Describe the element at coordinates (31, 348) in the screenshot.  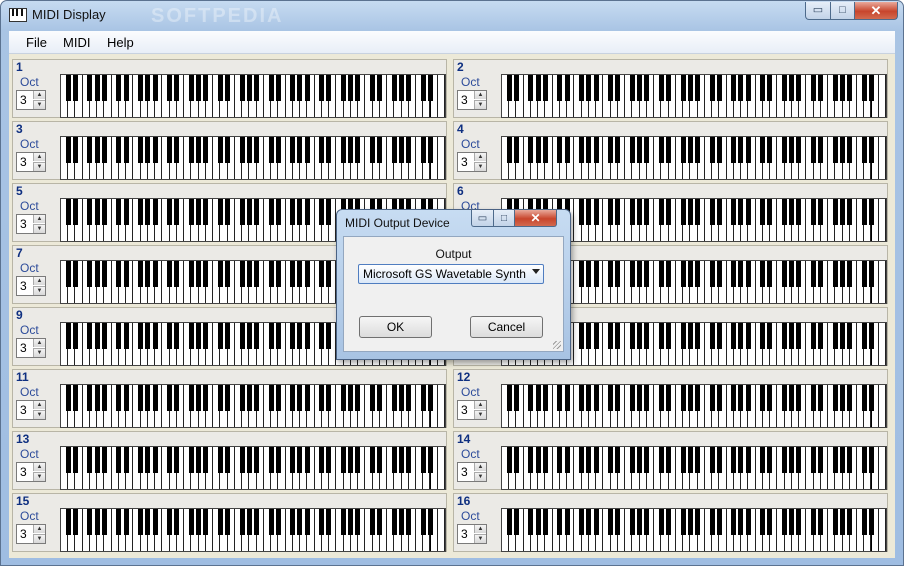
I see `octave-spinner: 3 ▲▼` at that location.